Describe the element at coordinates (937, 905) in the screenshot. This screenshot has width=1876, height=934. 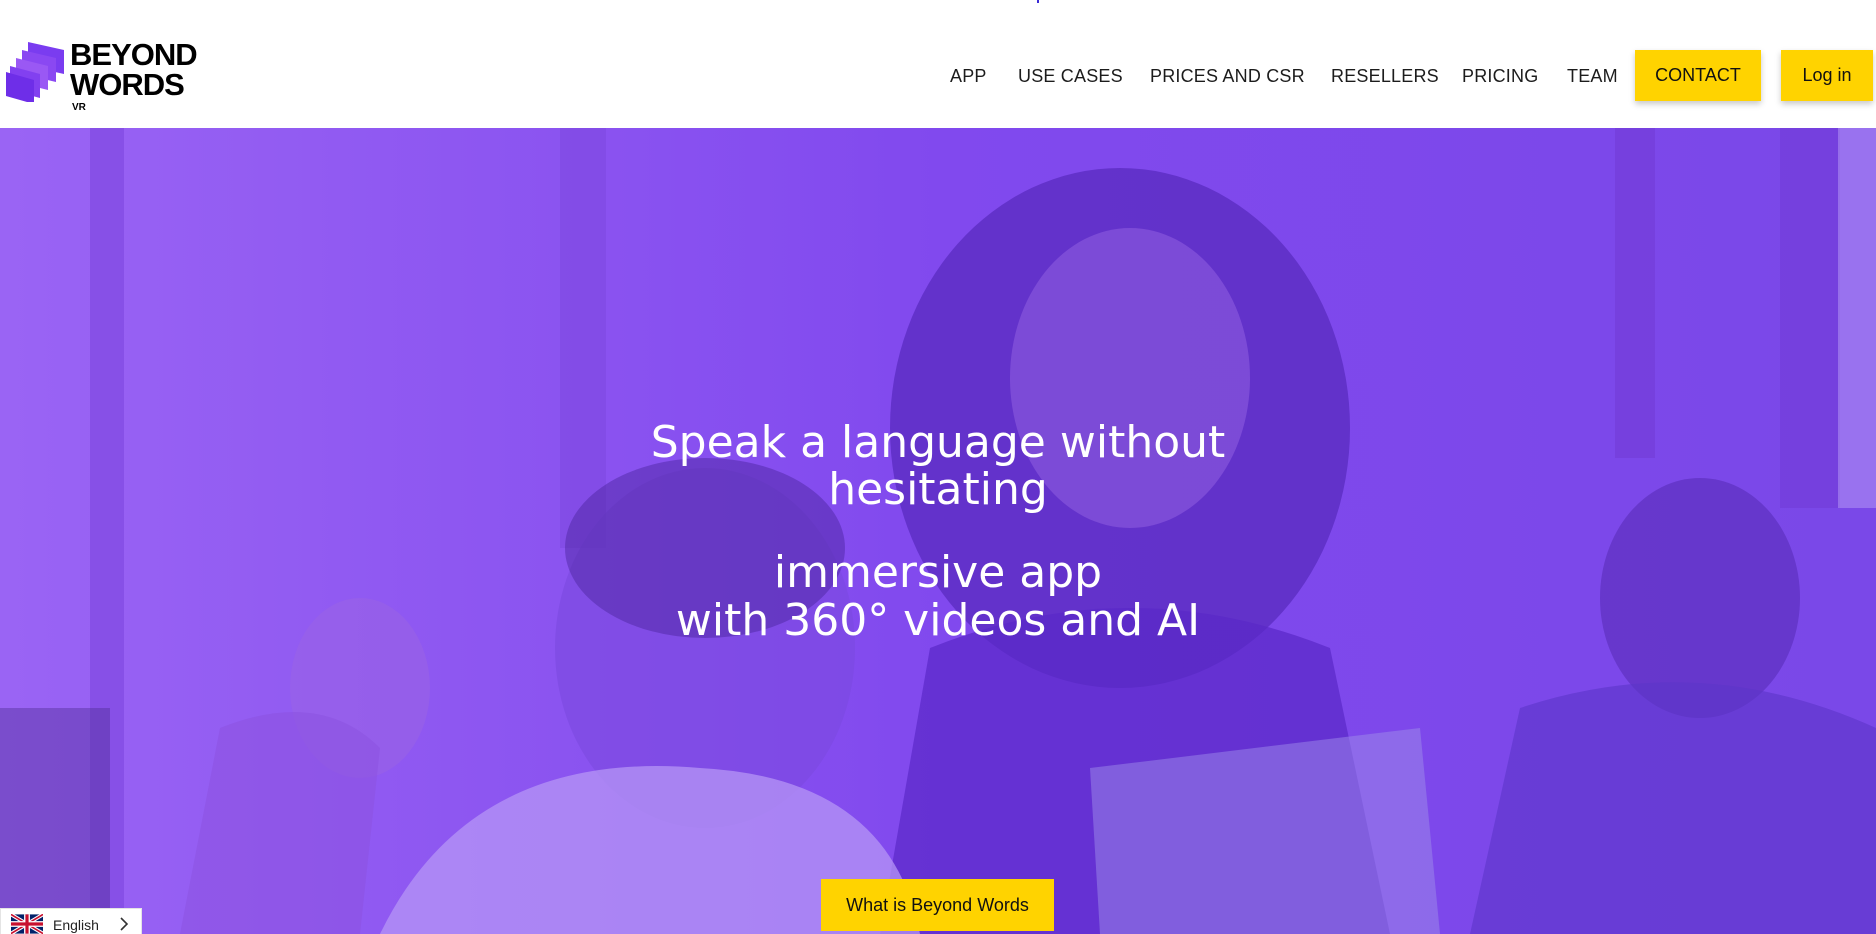
I see `what-is-beyond-words-button: What is Beyond Words` at that location.